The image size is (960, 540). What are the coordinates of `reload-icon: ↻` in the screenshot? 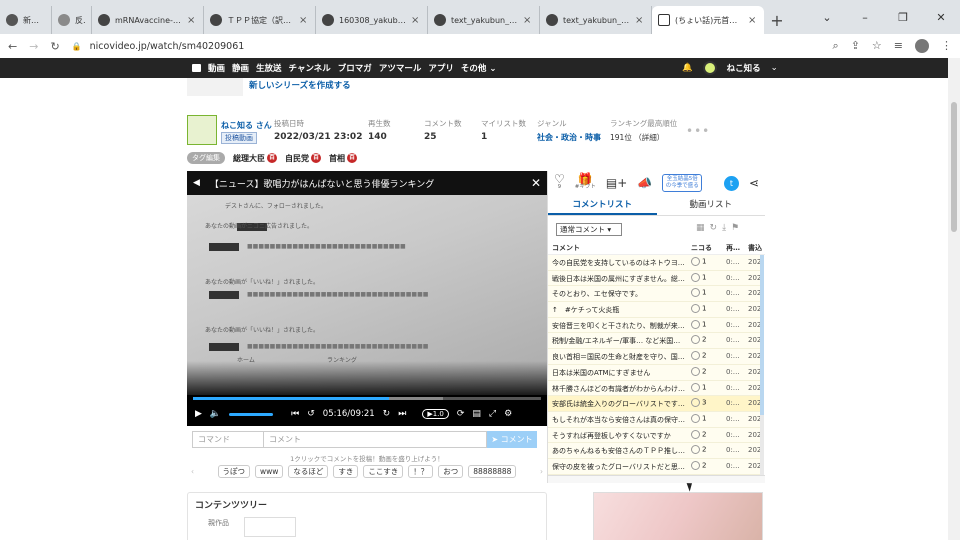 It's located at (54, 46).